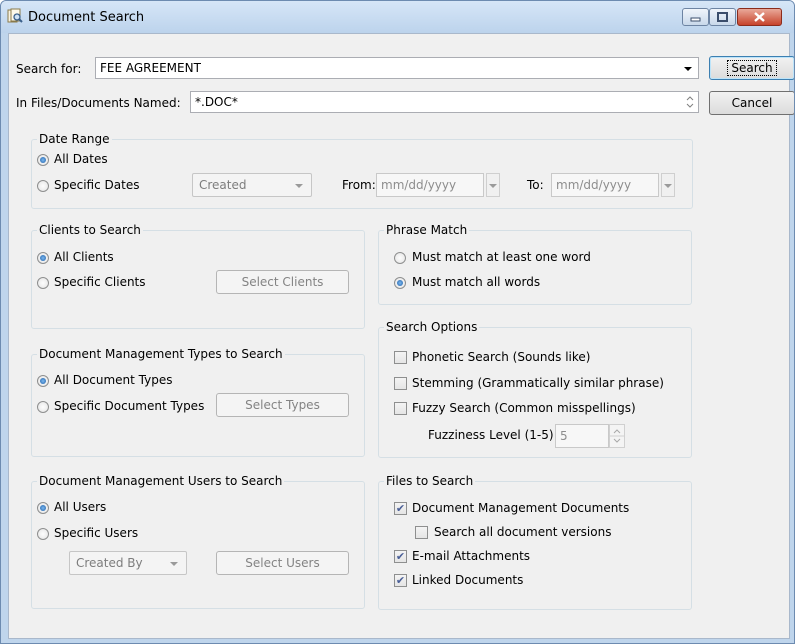 Image resolution: width=795 pixels, height=644 pixels. Describe the element at coordinates (98, 103) in the screenshot. I see `files-named-label: In Files/Documents Named:` at that location.